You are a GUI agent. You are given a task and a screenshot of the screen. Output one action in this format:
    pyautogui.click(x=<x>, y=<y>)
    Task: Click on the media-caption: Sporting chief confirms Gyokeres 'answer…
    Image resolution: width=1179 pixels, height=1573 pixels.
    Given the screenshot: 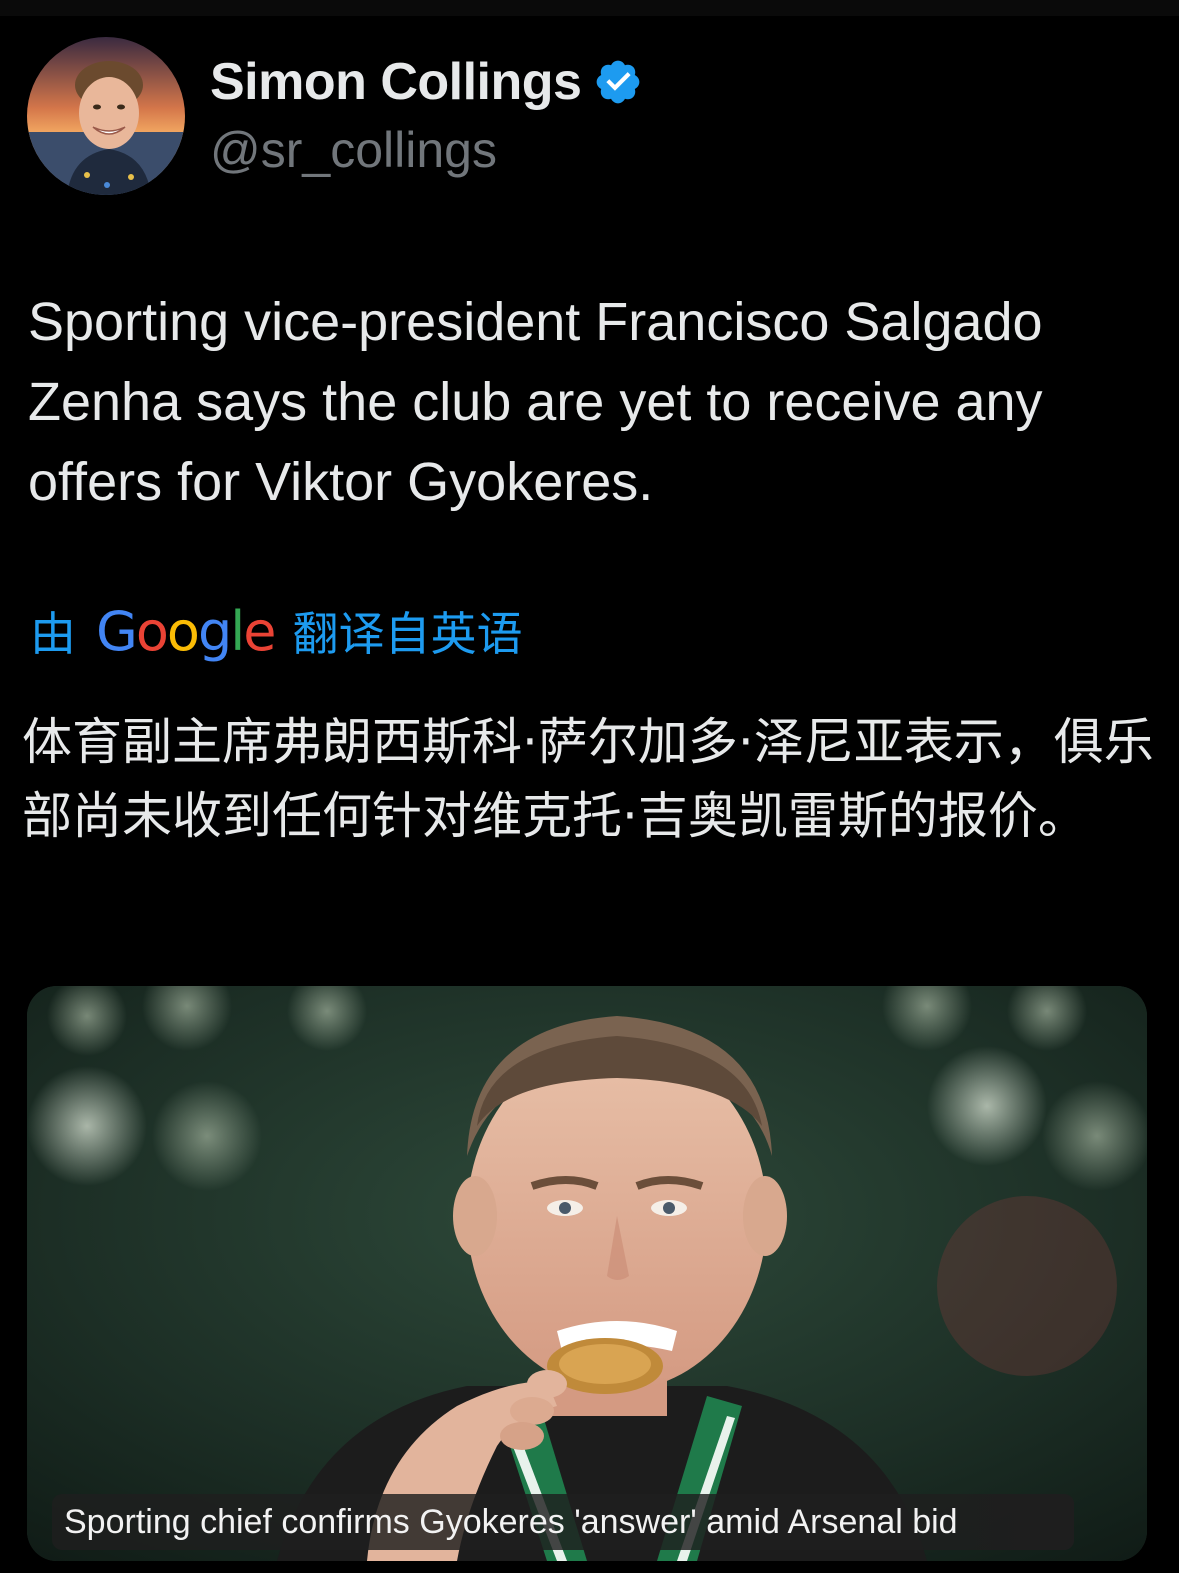 What is the action you would take?
    pyautogui.click(x=563, y=1522)
    